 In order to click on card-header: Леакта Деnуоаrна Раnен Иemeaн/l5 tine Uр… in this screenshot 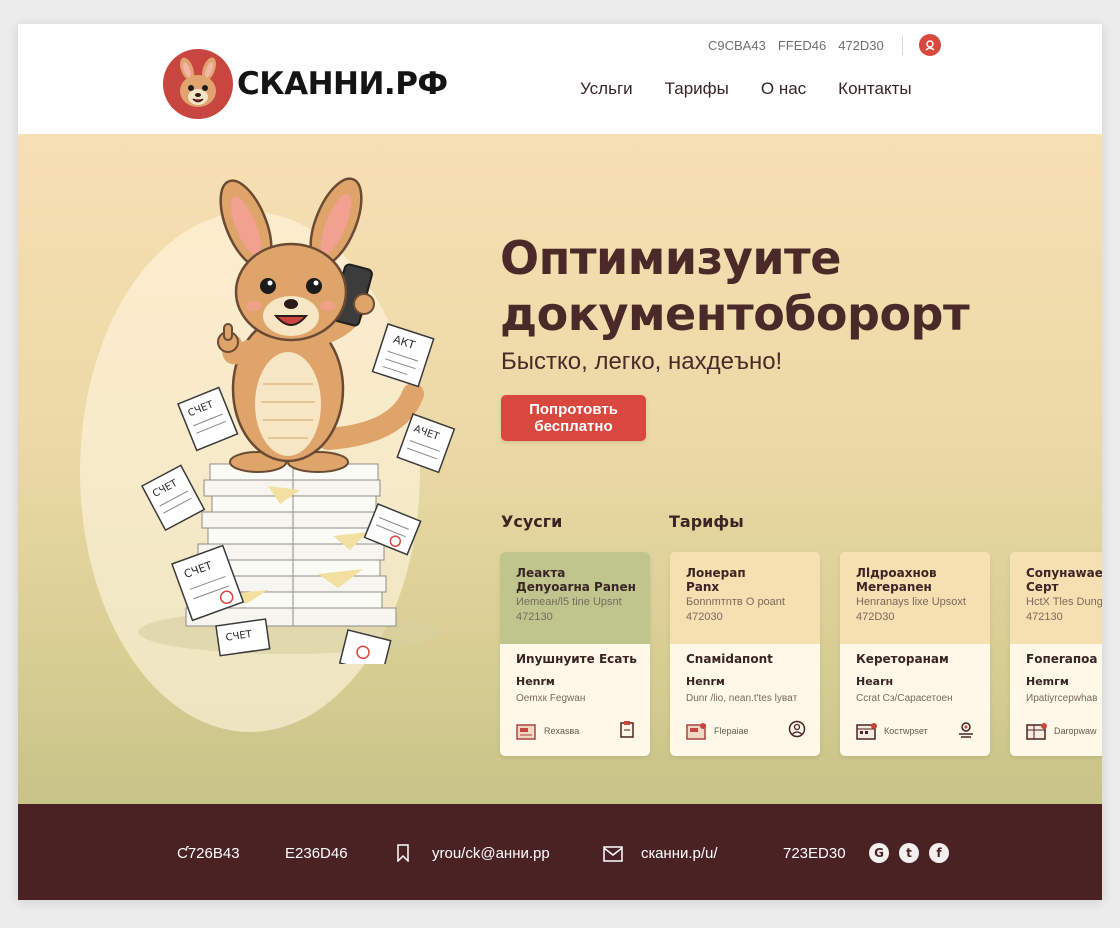, I will do `click(575, 598)`.